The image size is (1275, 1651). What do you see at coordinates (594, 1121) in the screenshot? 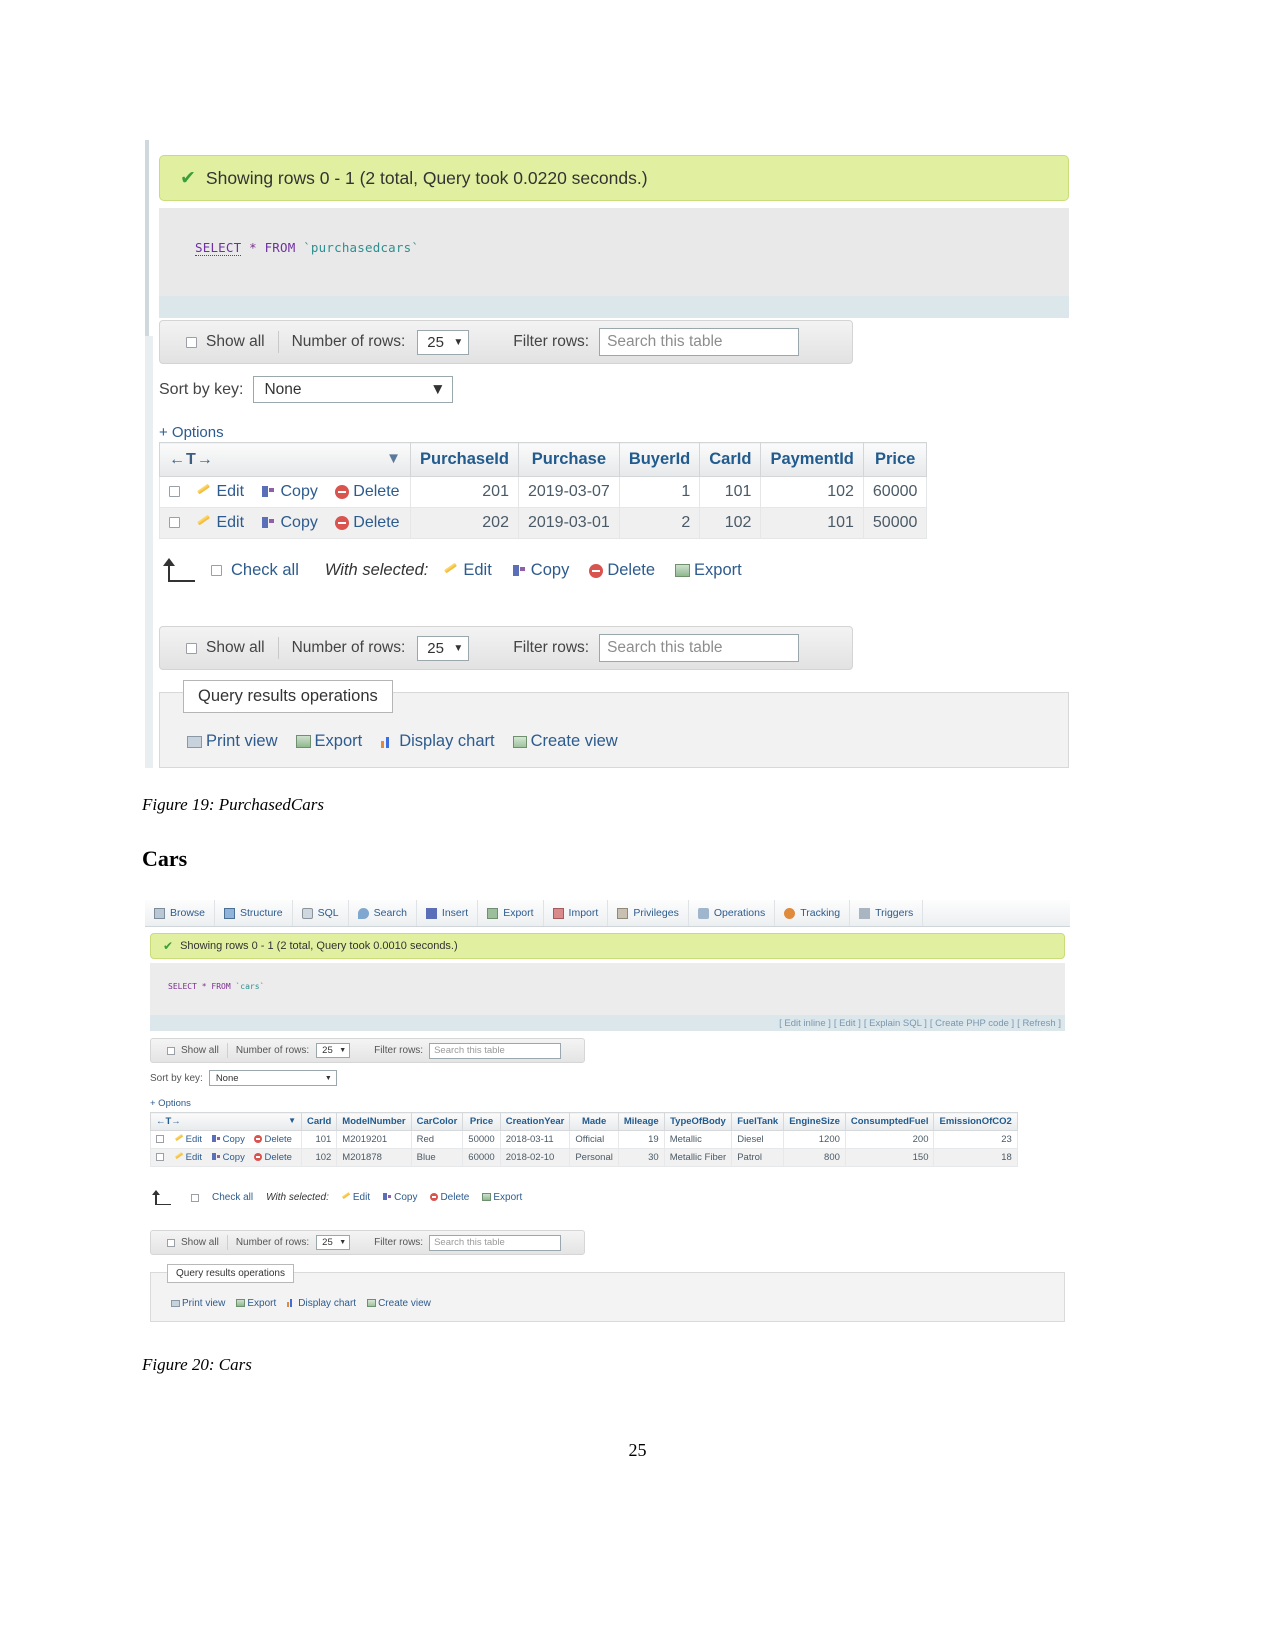
I see `column-header-made: Made` at bounding box center [594, 1121].